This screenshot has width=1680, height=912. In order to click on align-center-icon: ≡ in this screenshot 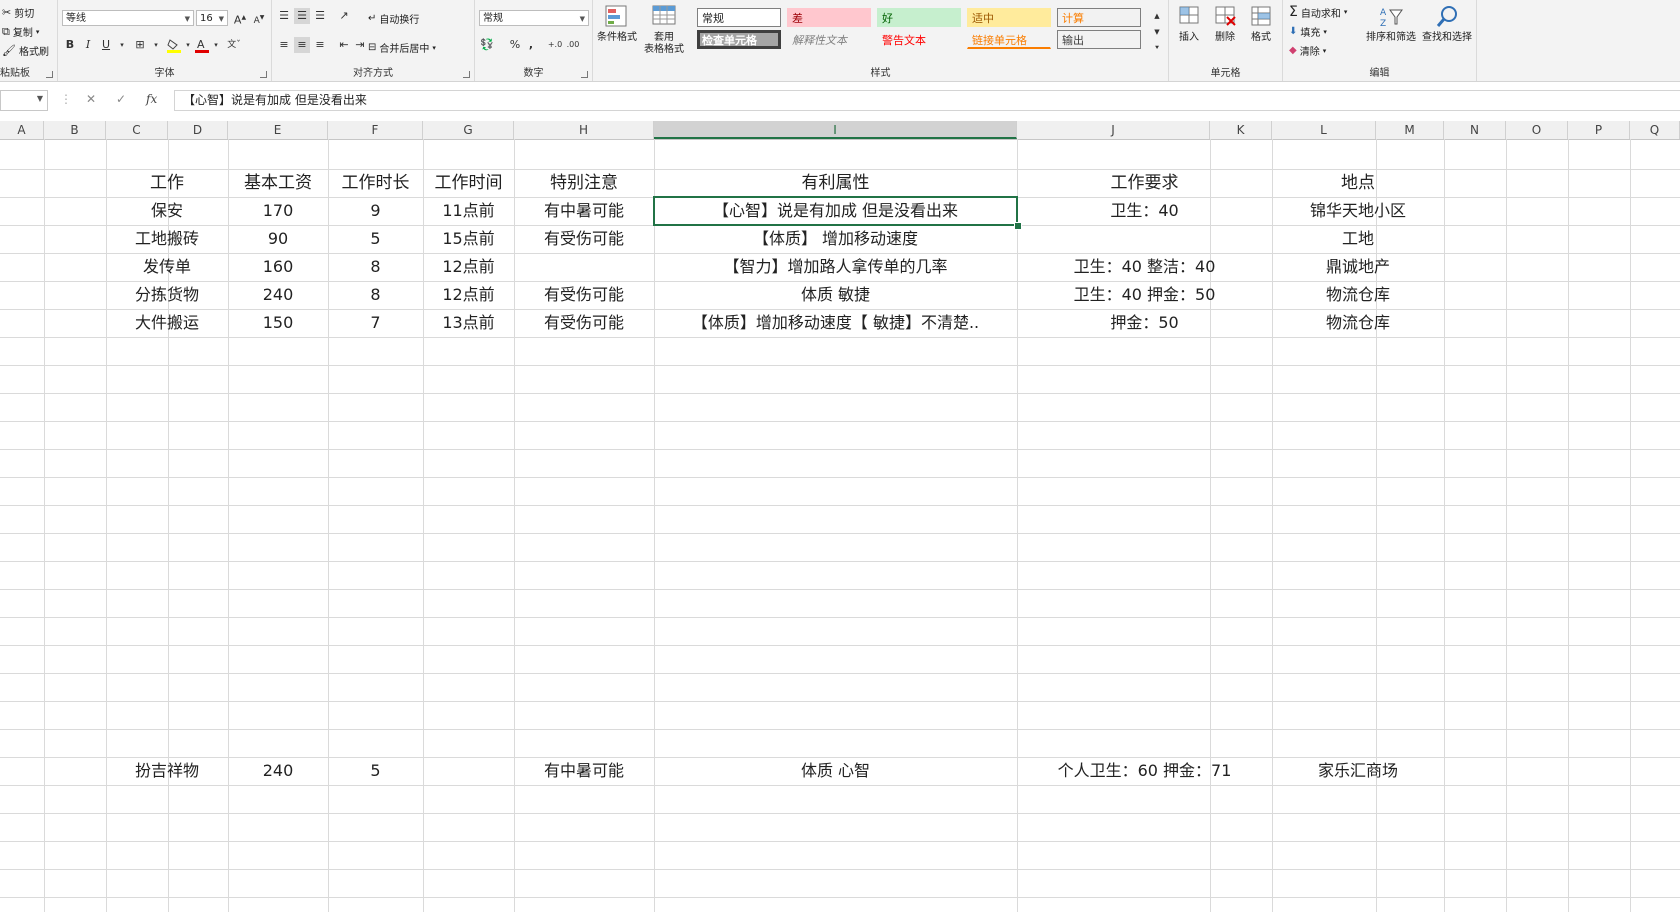, I will do `click(302, 45)`.